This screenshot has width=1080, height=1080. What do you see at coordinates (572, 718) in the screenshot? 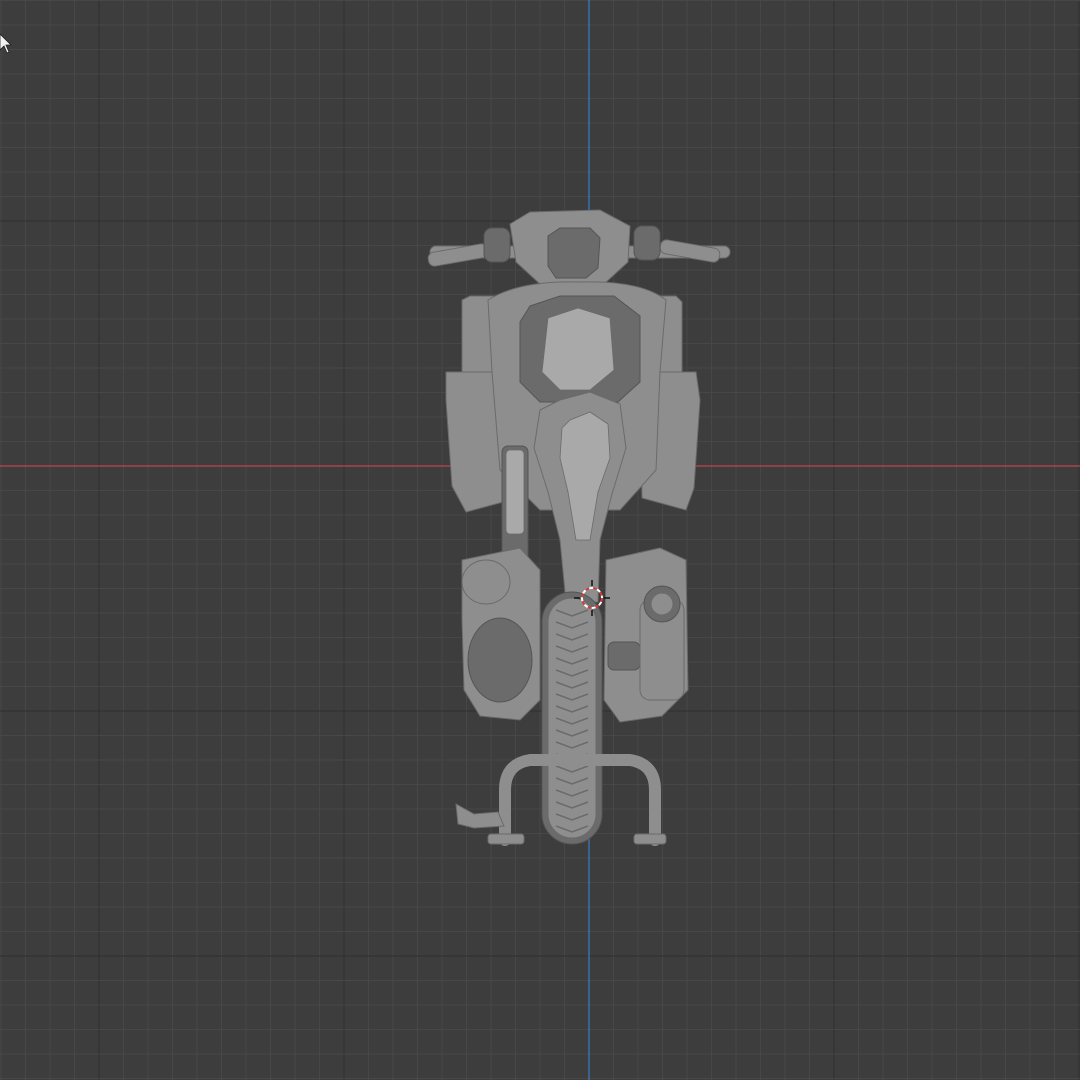
I see `rear-wheel` at bounding box center [572, 718].